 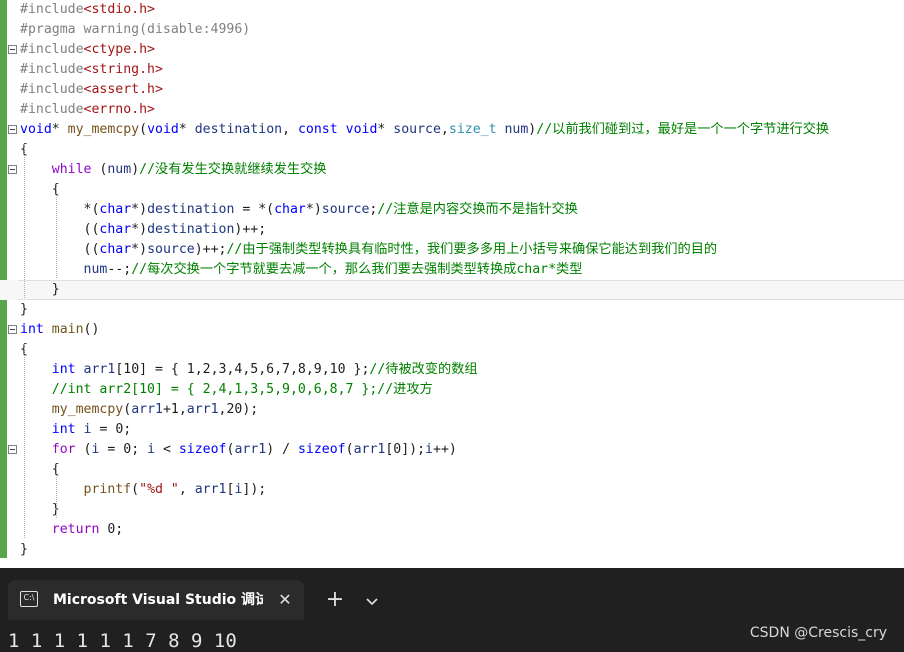 What do you see at coordinates (123, 449) in the screenshot?
I see `code-token: = 0;` at bounding box center [123, 449].